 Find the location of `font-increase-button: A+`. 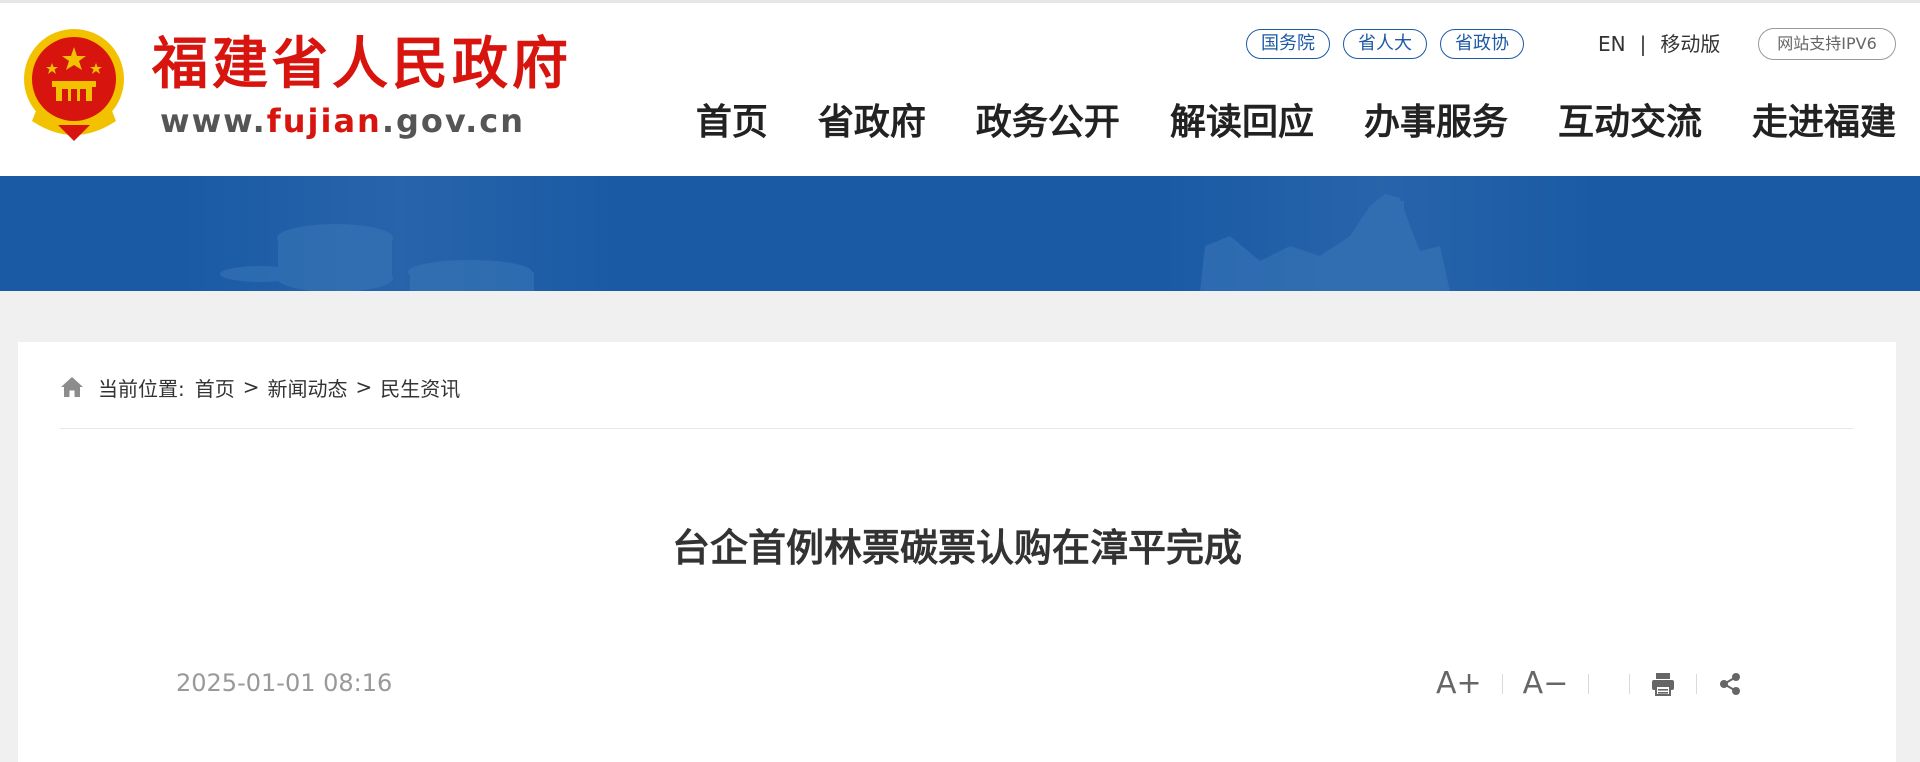

font-increase-button: A+ is located at coordinates (1459, 684).